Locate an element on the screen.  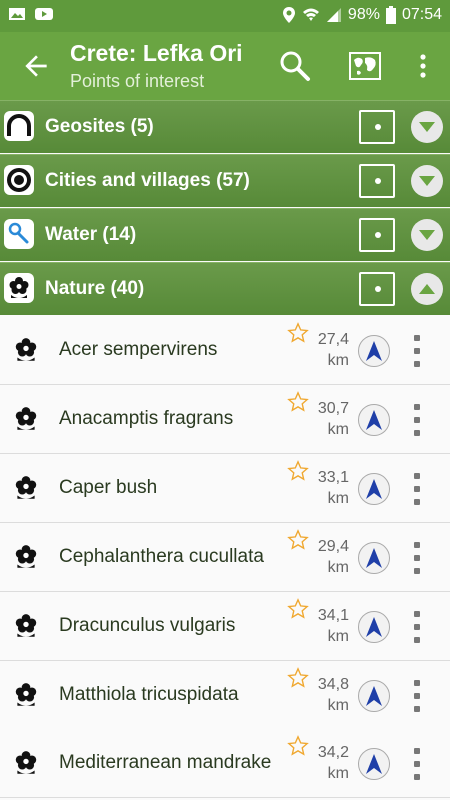
clock: 07:54 is located at coordinates (421, 14).